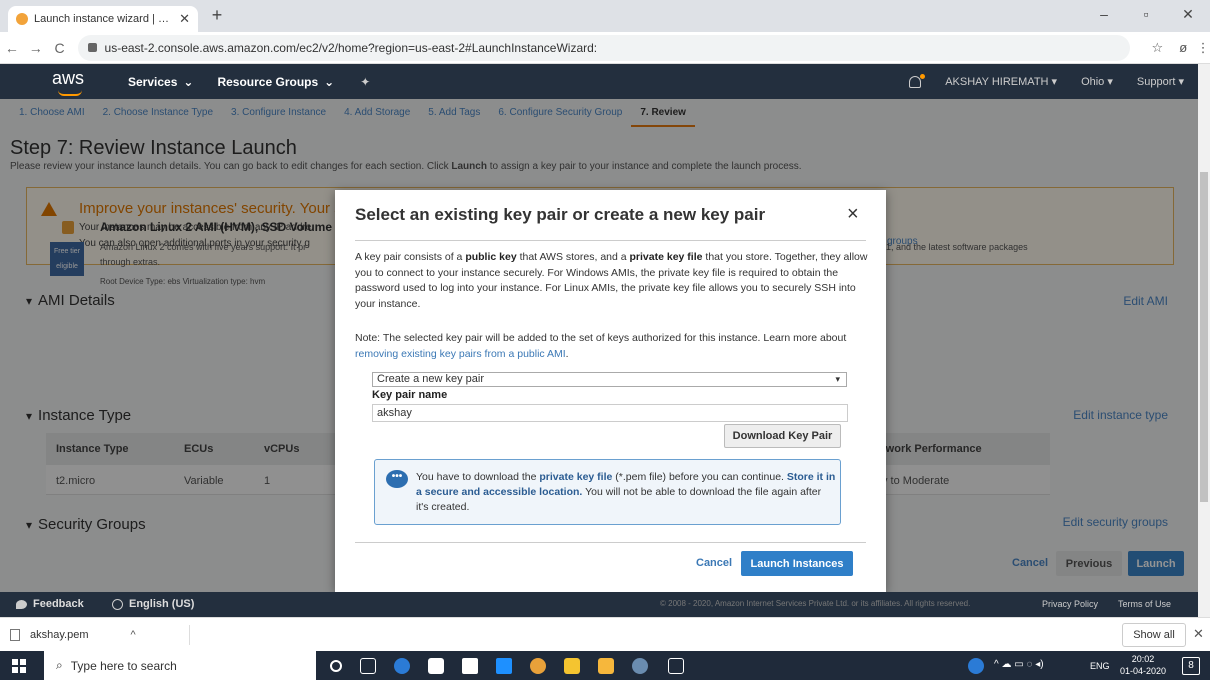 This screenshot has width=1210, height=680. Describe the element at coordinates (470, 666) in the screenshot. I see `dropbox-icon` at that location.